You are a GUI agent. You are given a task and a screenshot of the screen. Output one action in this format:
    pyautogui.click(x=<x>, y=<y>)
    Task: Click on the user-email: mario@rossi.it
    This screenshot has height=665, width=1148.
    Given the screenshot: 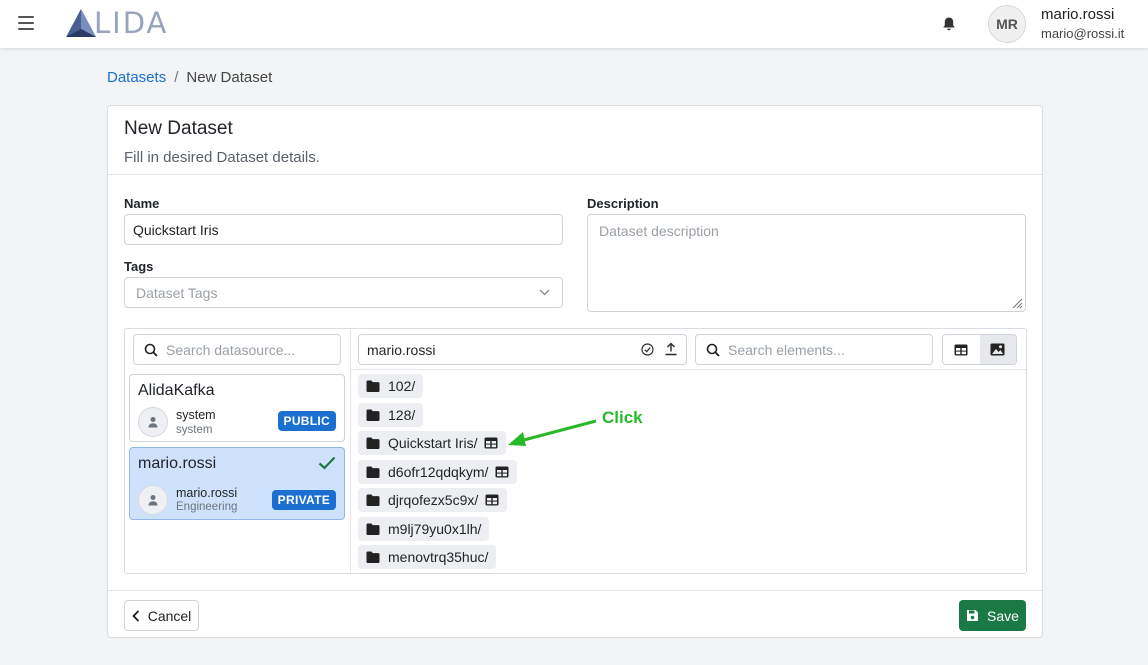 What is the action you would take?
    pyautogui.click(x=1083, y=33)
    